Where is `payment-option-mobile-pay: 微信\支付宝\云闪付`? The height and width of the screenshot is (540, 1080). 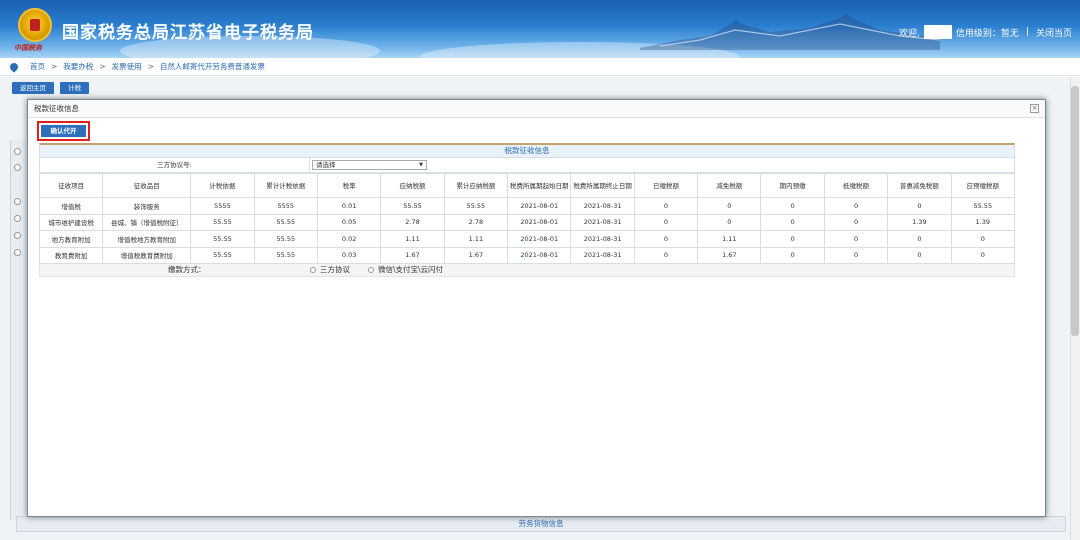 payment-option-mobile-pay: 微信\支付宝\云闪付 is located at coordinates (405, 270).